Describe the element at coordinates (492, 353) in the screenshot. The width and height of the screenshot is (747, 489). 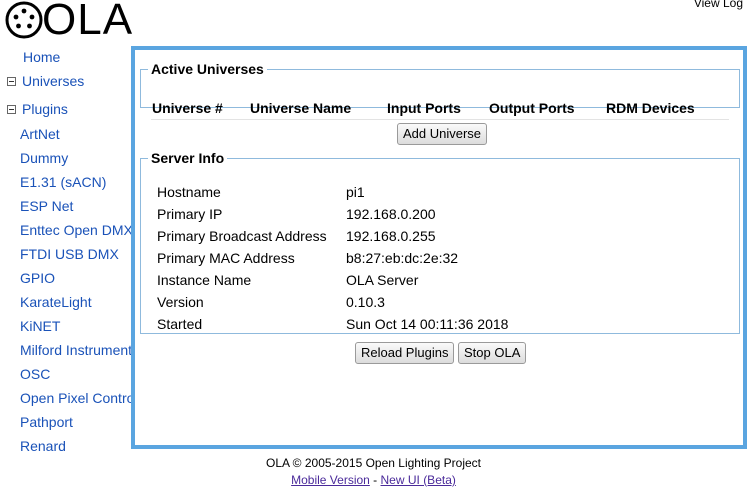
I see `stop-ola-button: Stop OLA` at that location.